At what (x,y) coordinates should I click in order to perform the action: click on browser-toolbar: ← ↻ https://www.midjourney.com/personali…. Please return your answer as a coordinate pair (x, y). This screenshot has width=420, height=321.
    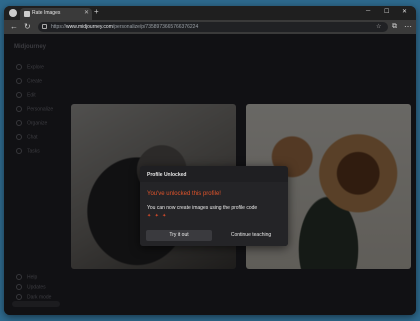
    Looking at the image, I should click on (210, 27).